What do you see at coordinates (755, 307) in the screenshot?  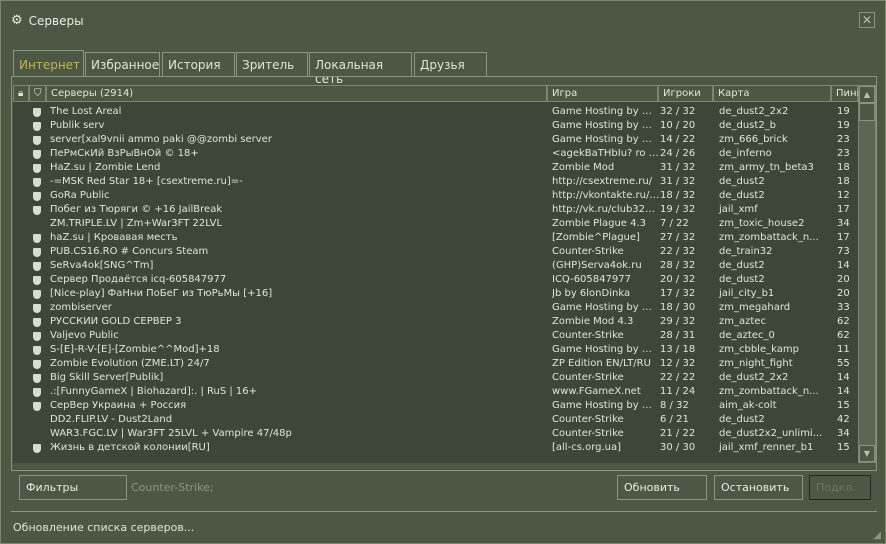 I see `cell-map: zm_megahard` at bounding box center [755, 307].